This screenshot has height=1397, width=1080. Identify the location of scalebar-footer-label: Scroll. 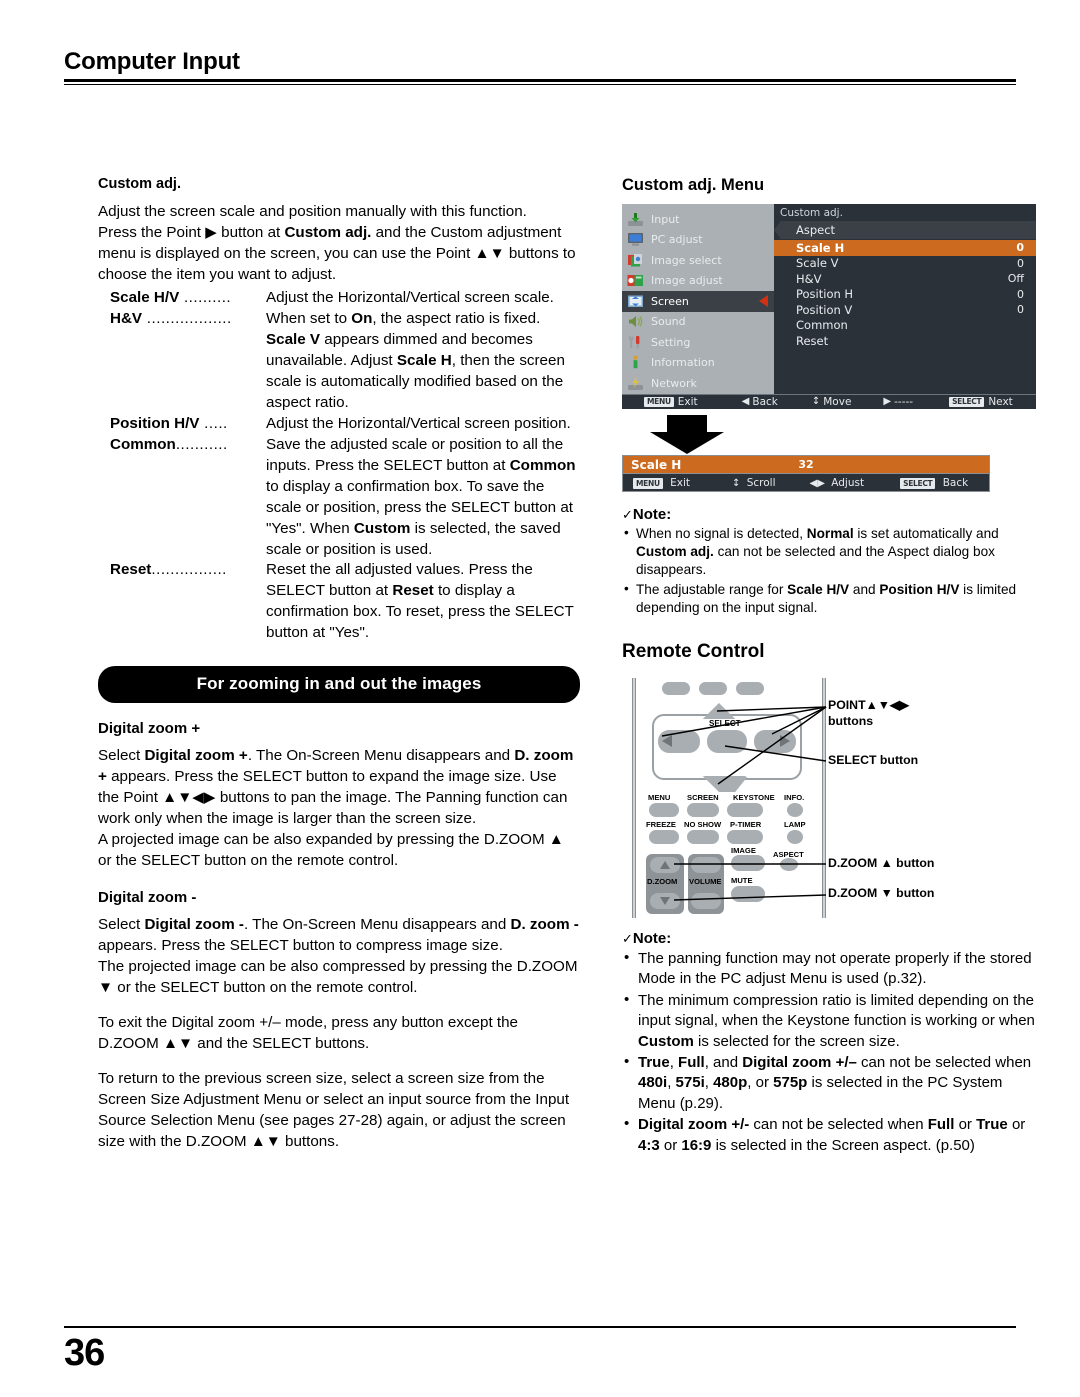
(761, 482).